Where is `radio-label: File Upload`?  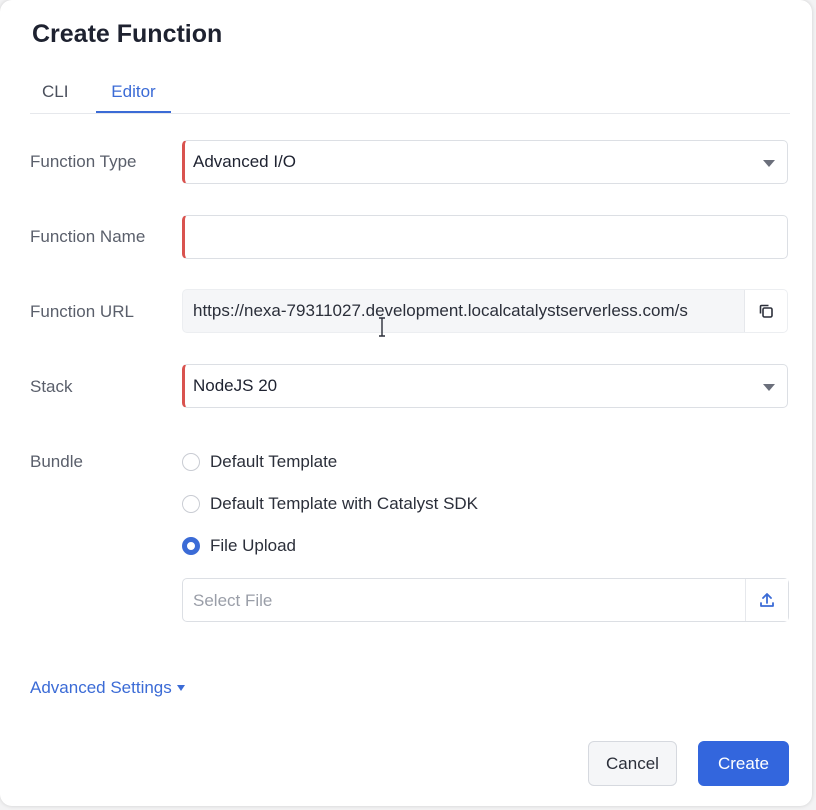 radio-label: File Upload is located at coordinates (253, 545).